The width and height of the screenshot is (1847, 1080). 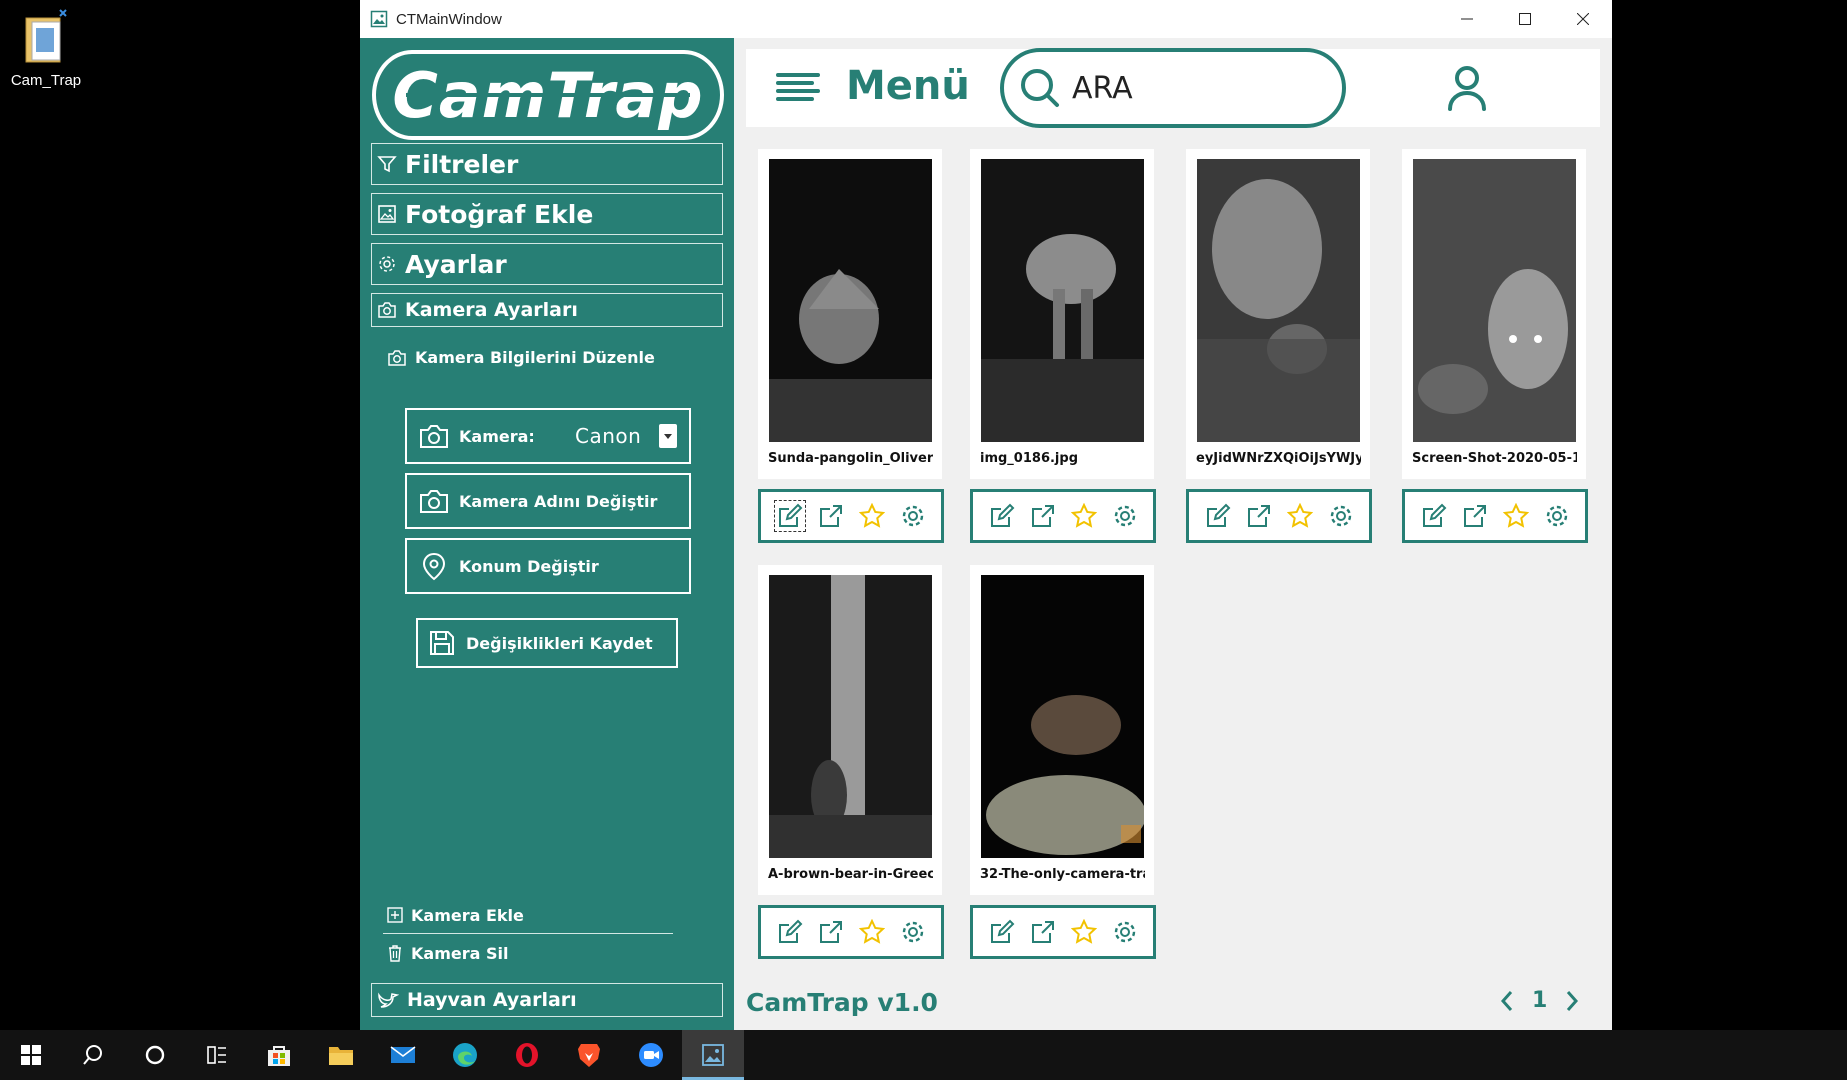 What do you see at coordinates (155, 1055) in the screenshot?
I see `cortana-button` at bounding box center [155, 1055].